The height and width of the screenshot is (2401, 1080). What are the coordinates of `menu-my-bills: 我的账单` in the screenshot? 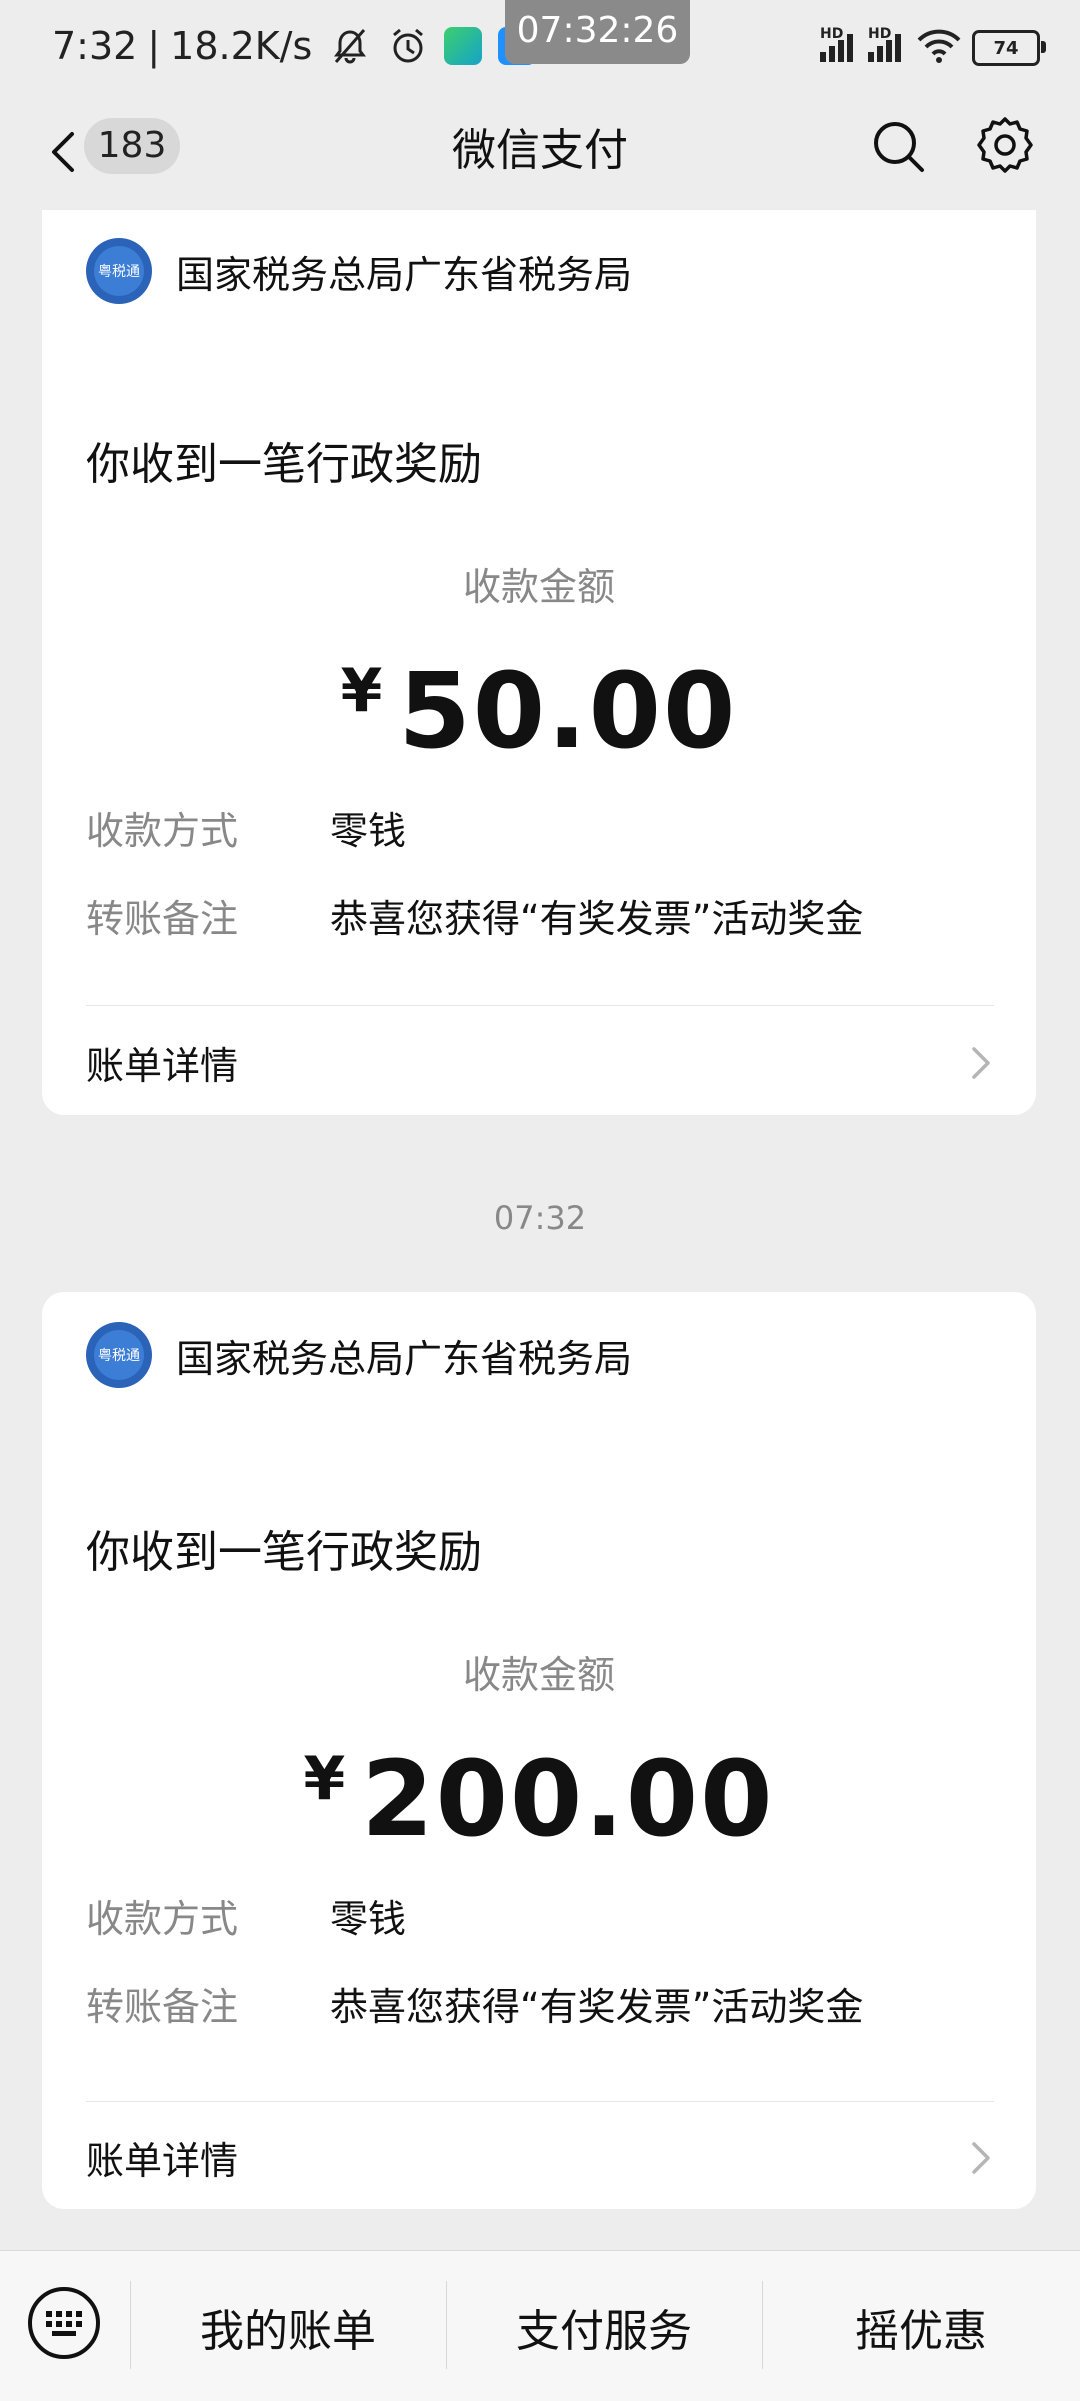 It's located at (288, 2327).